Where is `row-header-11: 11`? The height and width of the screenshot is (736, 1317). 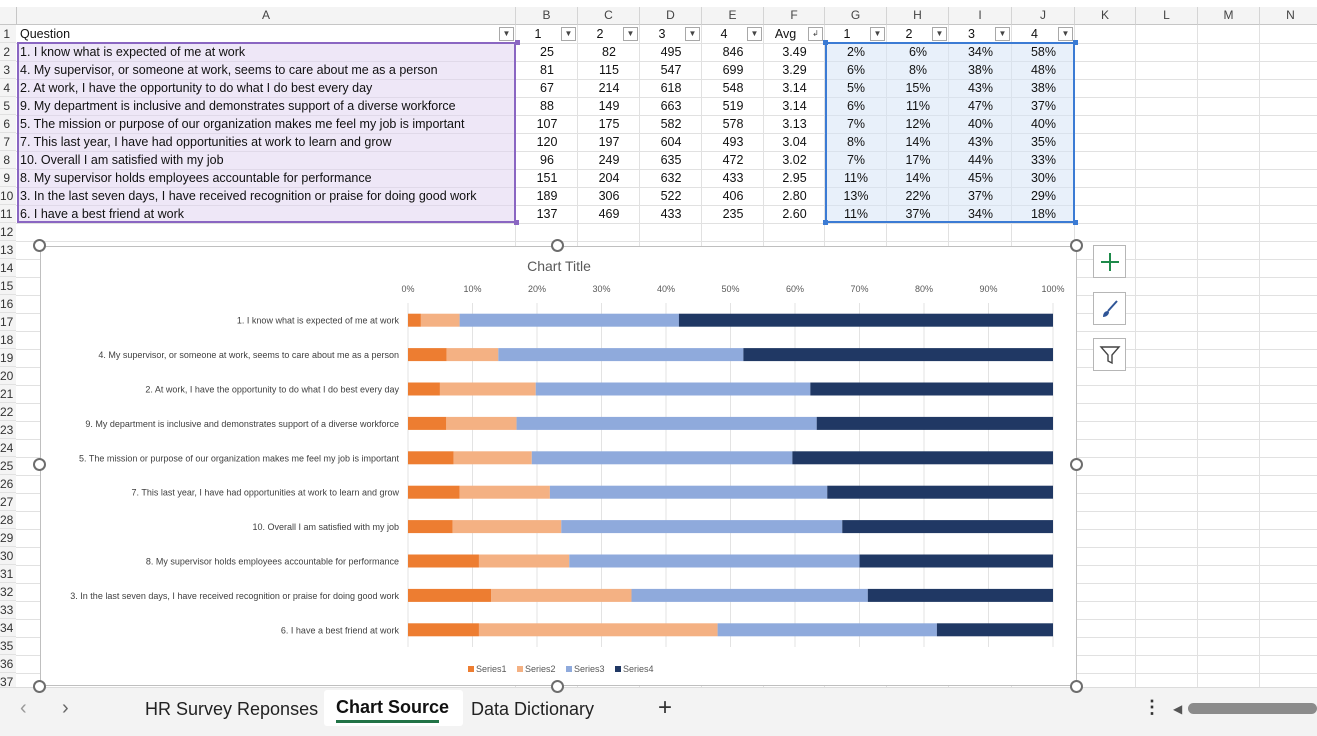 row-header-11: 11 is located at coordinates (8, 214).